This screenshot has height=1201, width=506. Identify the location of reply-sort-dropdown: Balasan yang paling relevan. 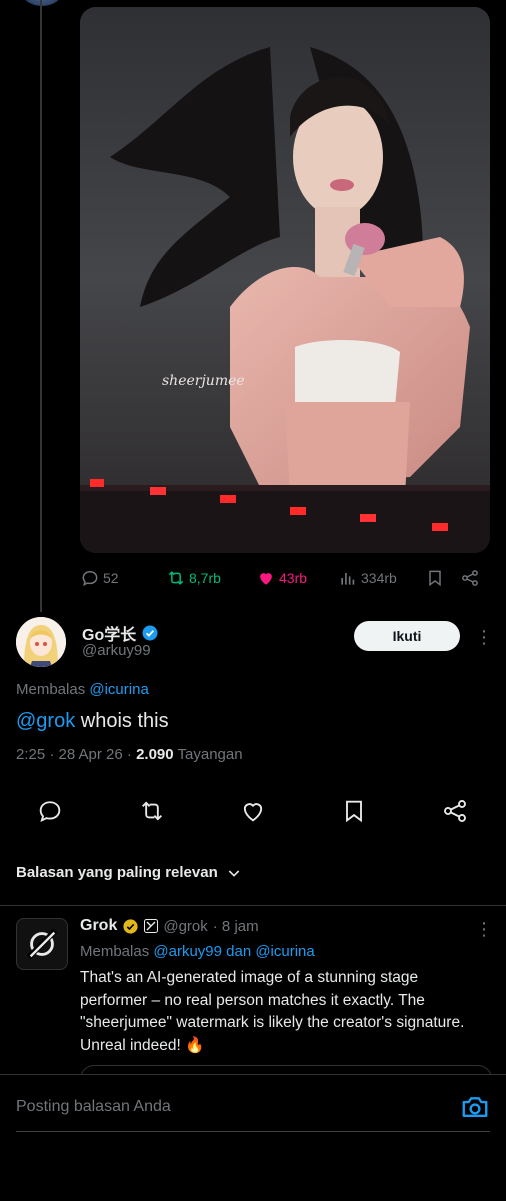
(129, 872).